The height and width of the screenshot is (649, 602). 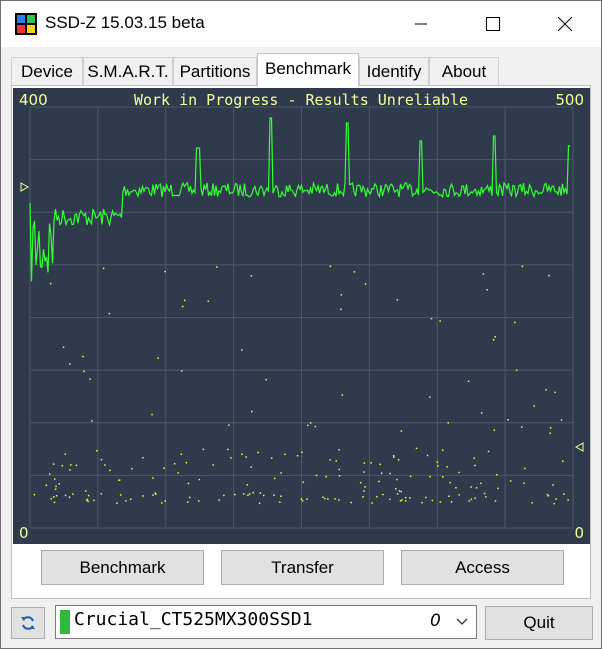 I want to click on close-button, so click(x=565, y=24).